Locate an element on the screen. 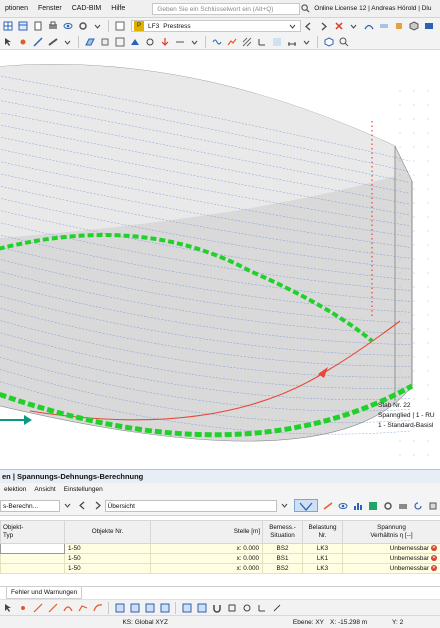  axis-icon is located at coordinates (261, 42).